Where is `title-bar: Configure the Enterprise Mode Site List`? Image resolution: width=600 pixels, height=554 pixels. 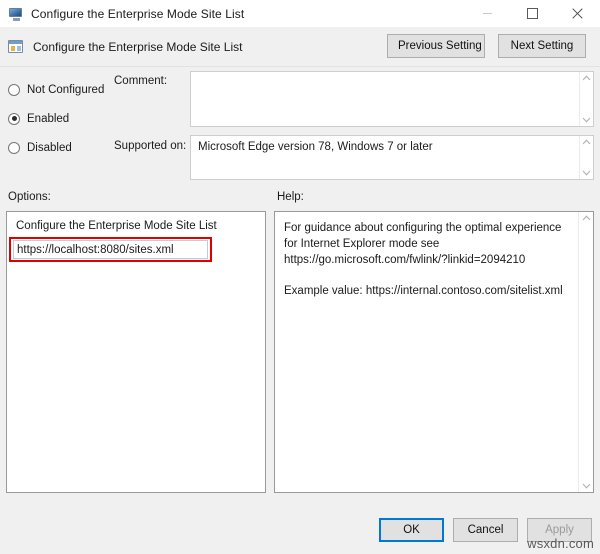 title-bar: Configure the Enterprise Mode Site List is located at coordinates (300, 13).